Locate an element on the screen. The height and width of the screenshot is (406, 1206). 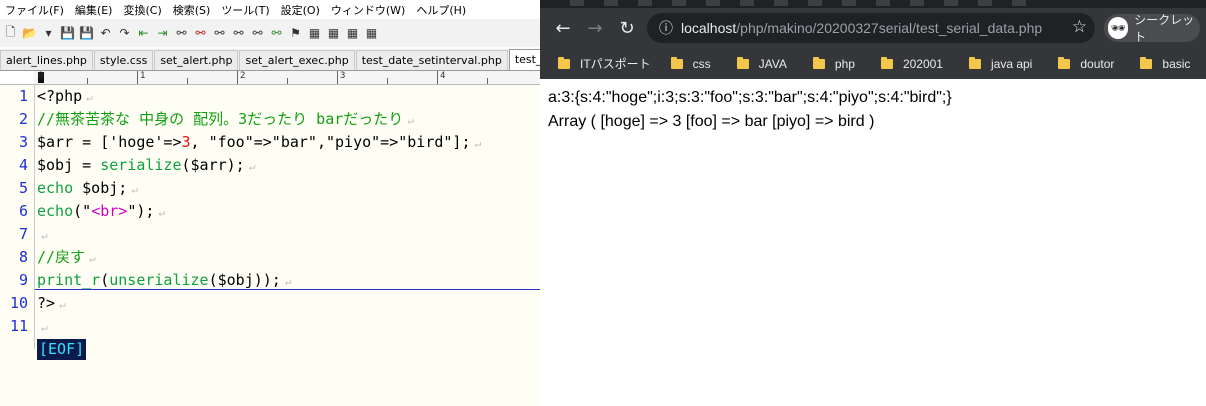
jump-forward-icon: ⇥ is located at coordinates (162, 33).